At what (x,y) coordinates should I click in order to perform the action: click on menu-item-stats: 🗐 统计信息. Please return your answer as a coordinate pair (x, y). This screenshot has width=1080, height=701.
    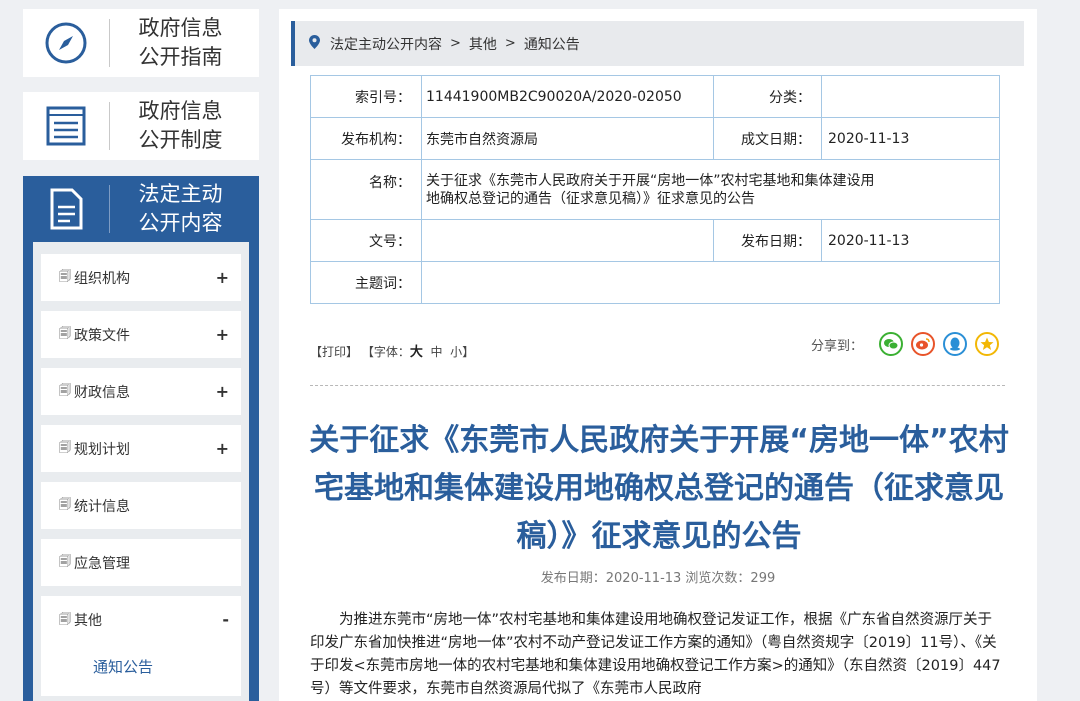
    Looking at the image, I should click on (141, 505).